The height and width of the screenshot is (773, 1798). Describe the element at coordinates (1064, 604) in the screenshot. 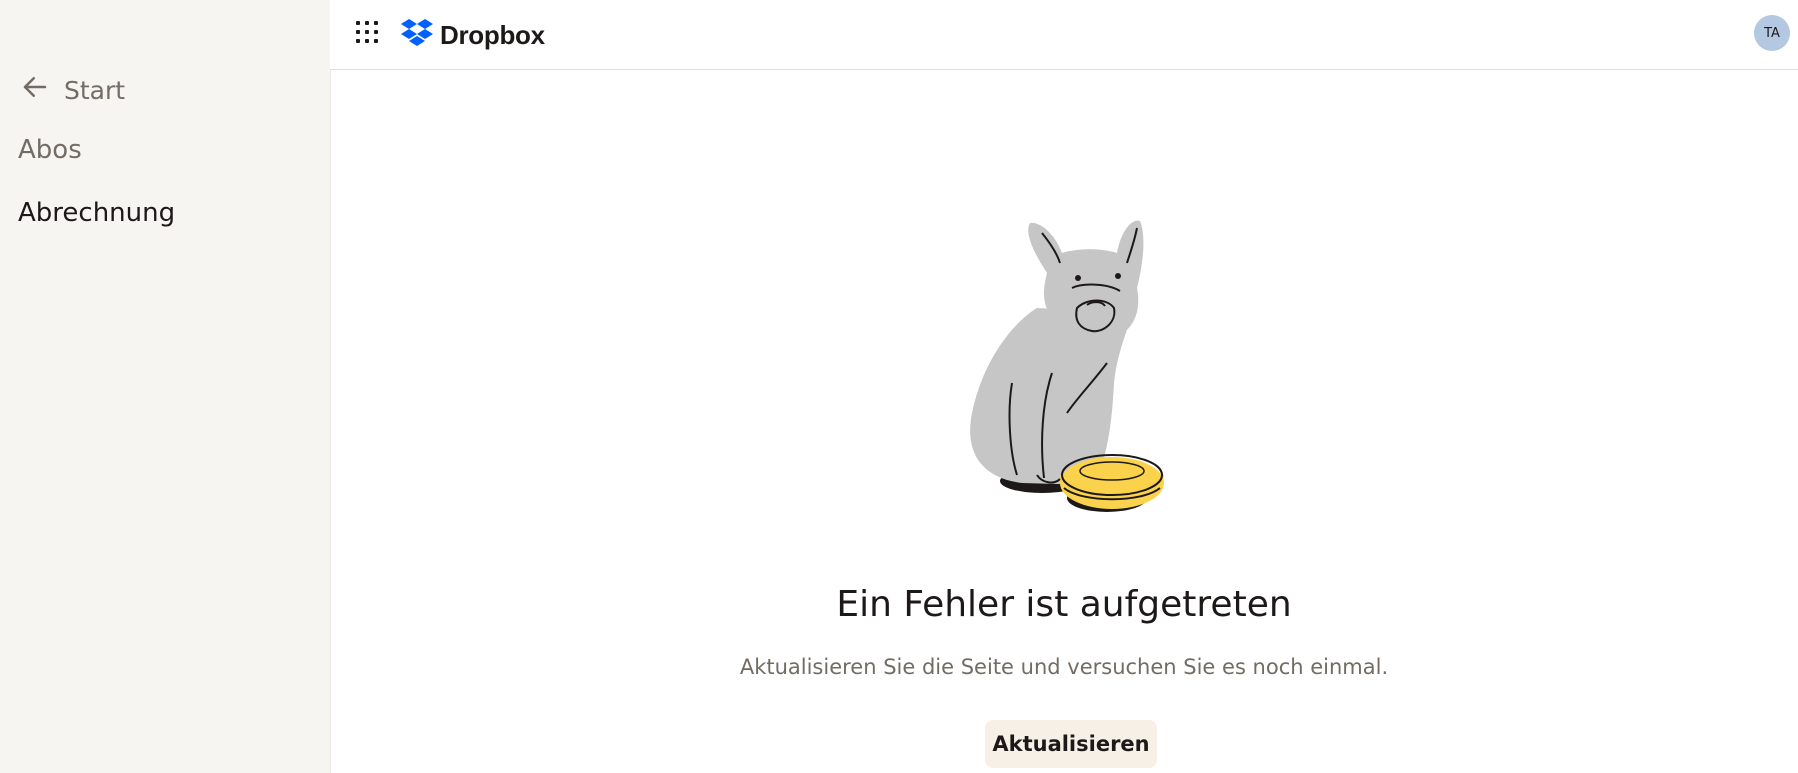

I see `error-title: Ein Fehler ist aufgetreten` at that location.